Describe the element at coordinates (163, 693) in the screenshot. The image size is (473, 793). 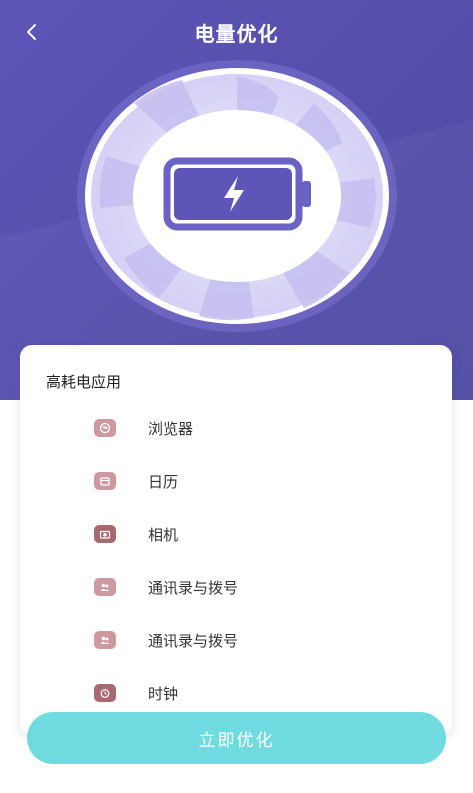
I see `app-label: 时钟` at that location.